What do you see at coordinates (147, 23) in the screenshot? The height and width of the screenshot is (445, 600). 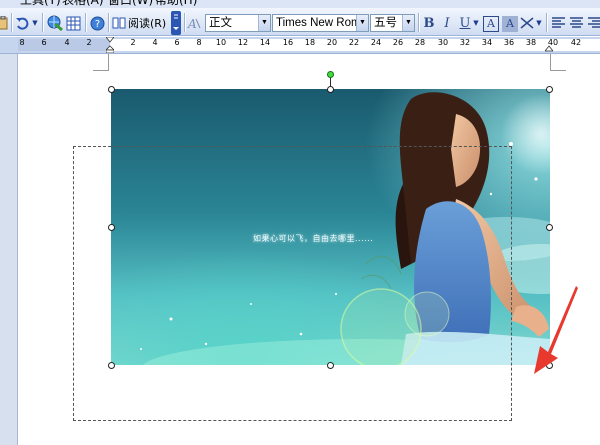 I see `read-mode-label: 阅读(R)` at bounding box center [147, 23].